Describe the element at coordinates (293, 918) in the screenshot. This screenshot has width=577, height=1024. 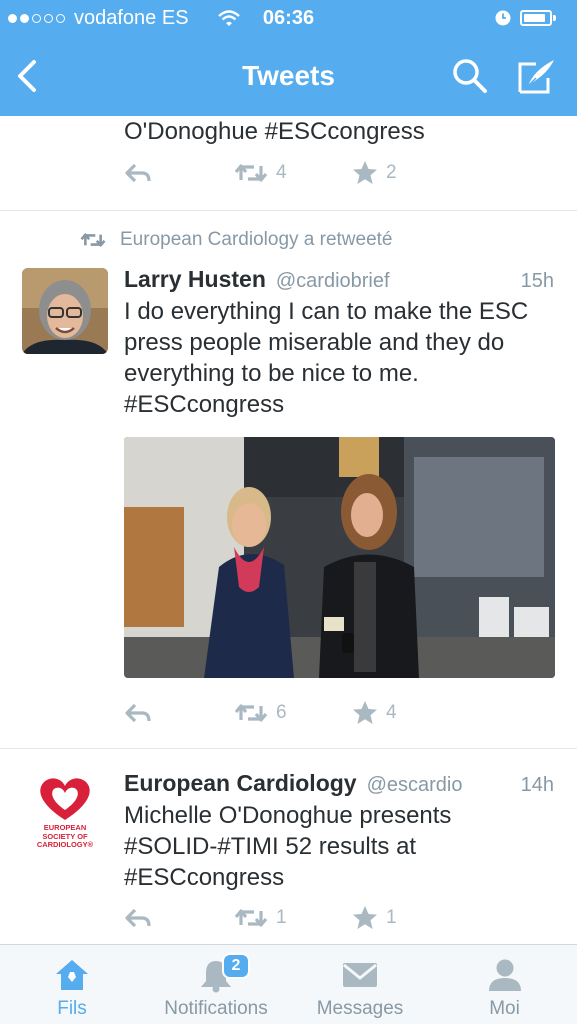
I see `retweet-button: 1` at that location.